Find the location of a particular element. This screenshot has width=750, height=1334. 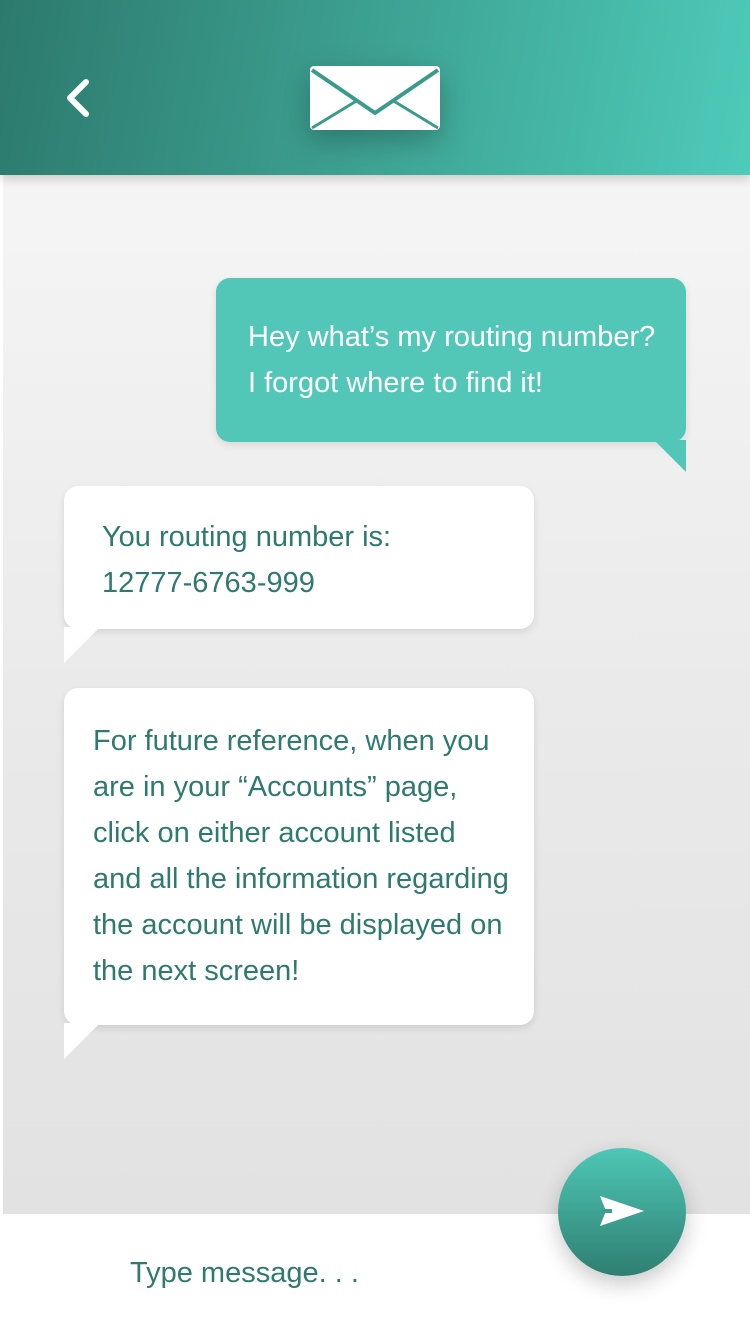

message-input is located at coordinates (330, 1273).